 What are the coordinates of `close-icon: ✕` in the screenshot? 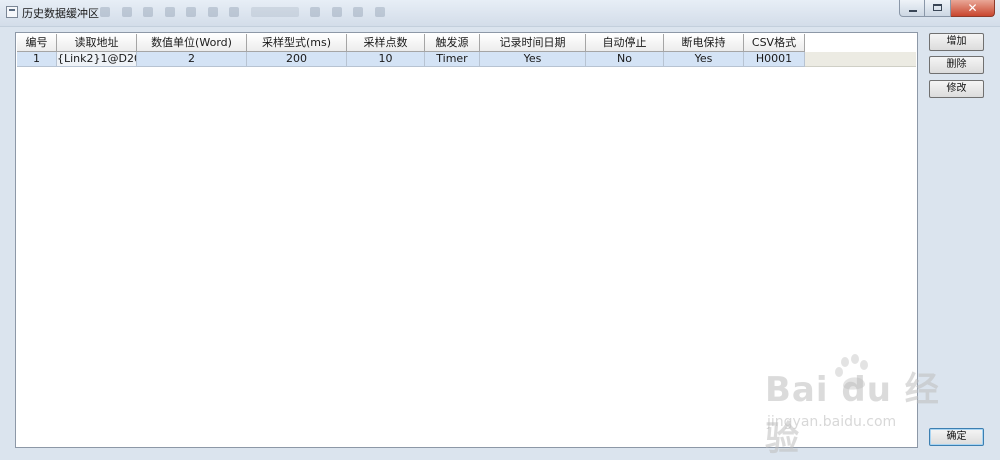 It's located at (972, 8).